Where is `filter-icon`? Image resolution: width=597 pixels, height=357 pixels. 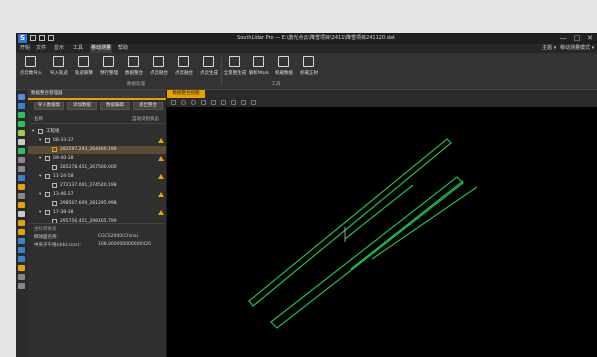
filter-icon is located at coordinates (21, 133).